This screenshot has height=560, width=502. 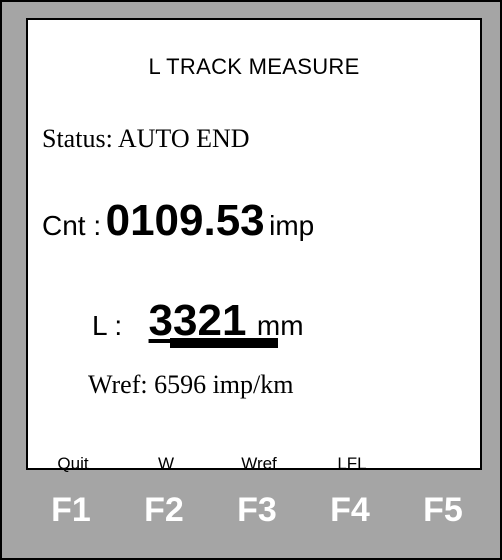 What do you see at coordinates (257, 510) in the screenshot?
I see `f3-key: F3` at bounding box center [257, 510].